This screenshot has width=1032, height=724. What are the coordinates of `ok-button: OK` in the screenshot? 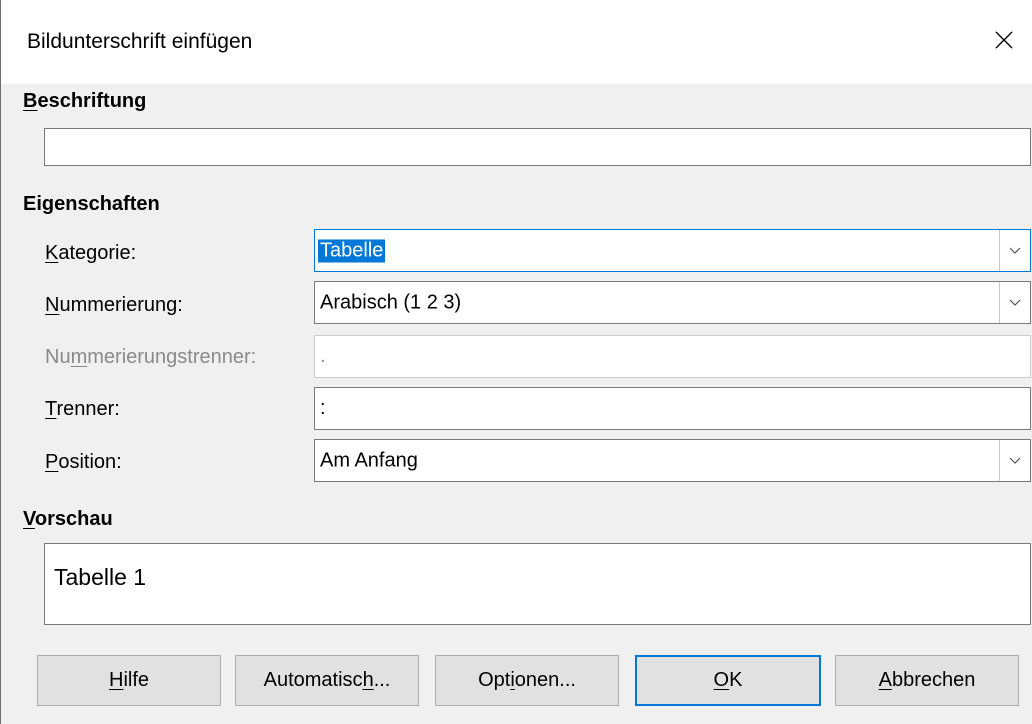 It's located at (728, 680).